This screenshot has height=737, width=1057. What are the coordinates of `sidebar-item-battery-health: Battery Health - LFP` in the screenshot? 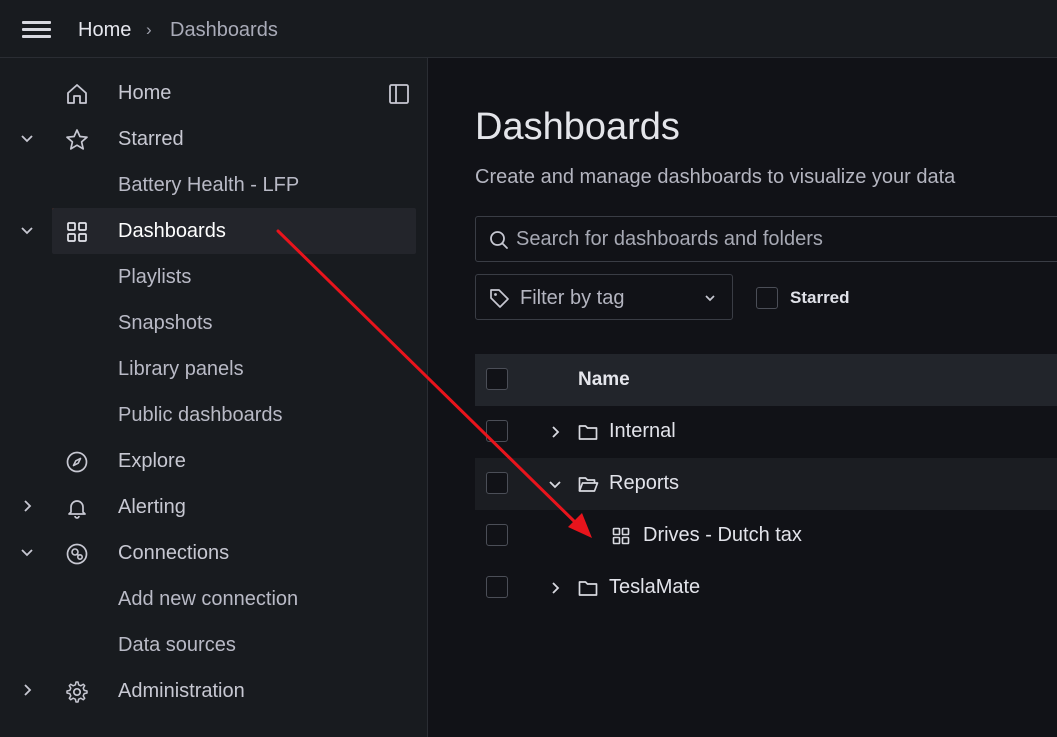 It's located at (208, 185).